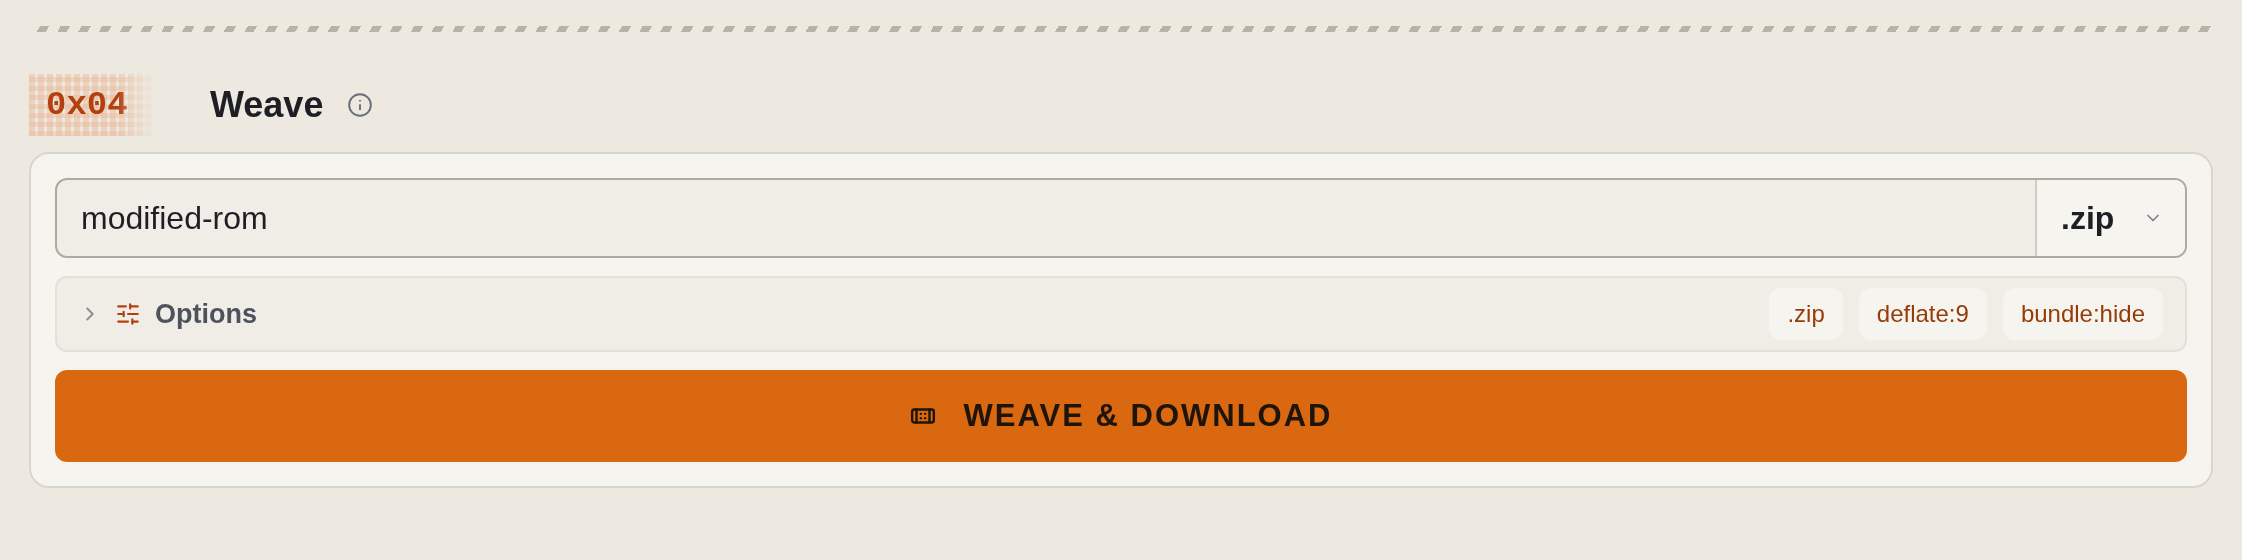  Describe the element at coordinates (267, 105) in the screenshot. I see `section-title: Weave` at that location.